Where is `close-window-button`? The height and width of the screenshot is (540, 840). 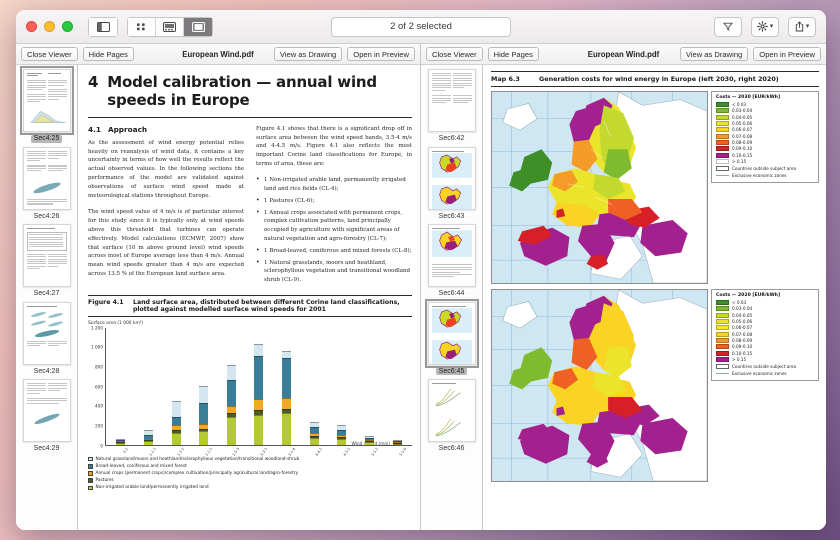 close-window-button is located at coordinates (31, 26).